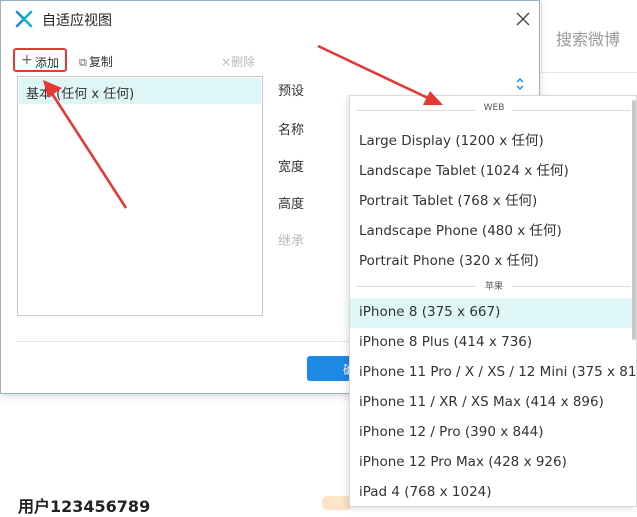  I want to click on height-label: 高度, so click(291, 204).